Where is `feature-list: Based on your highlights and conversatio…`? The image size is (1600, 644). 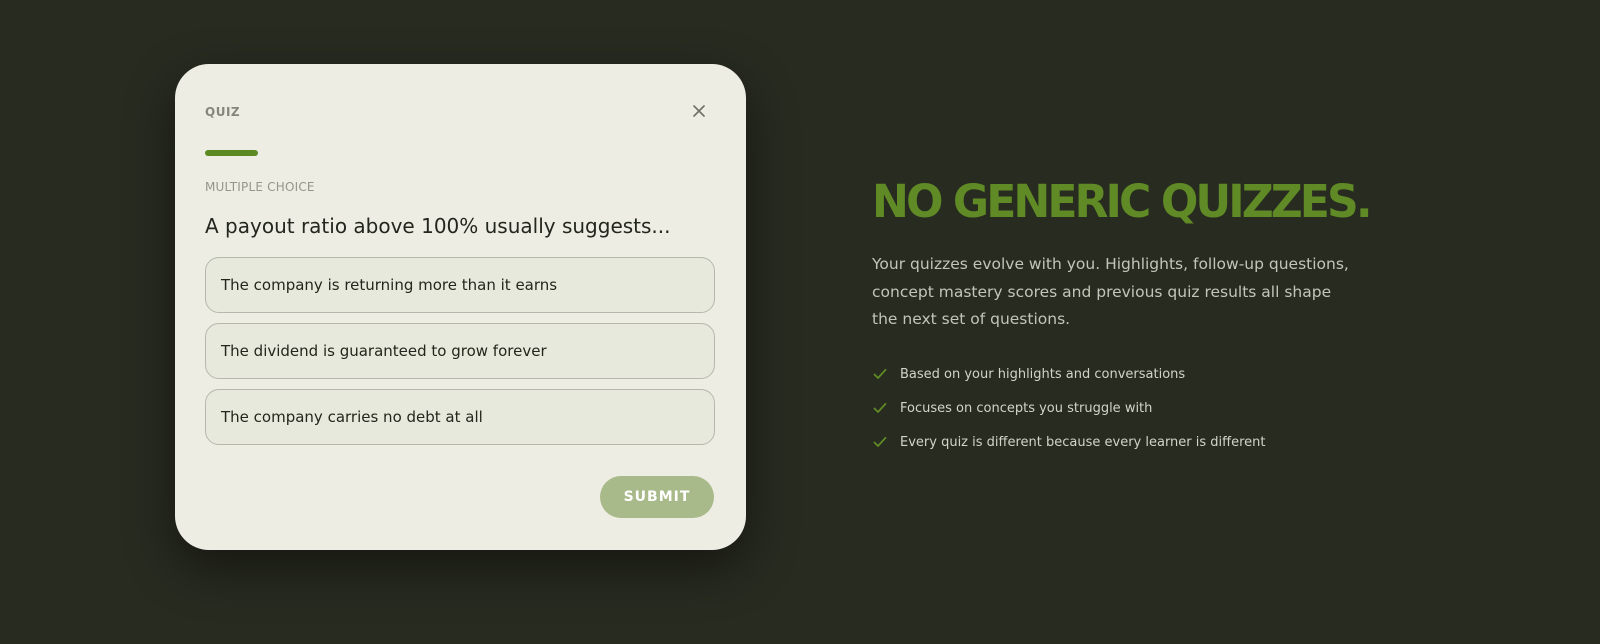
feature-list: Based on your highlights and conversatio… is located at coordinates (1069, 408).